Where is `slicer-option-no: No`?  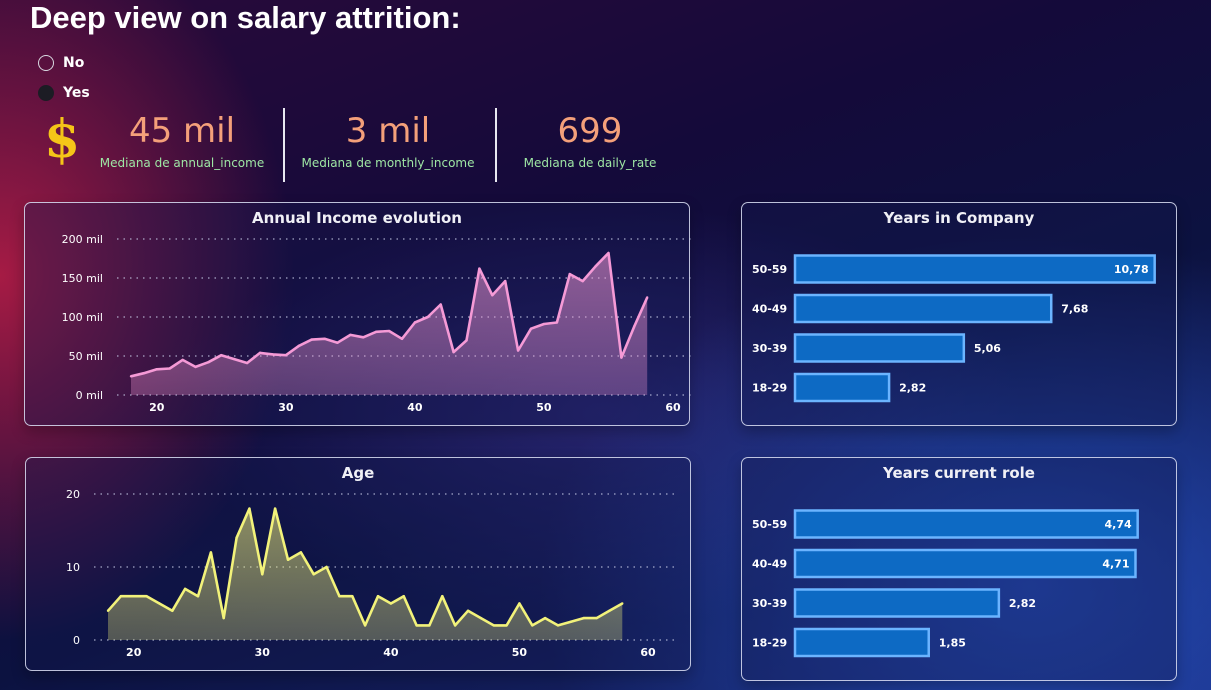
slicer-option-no: No is located at coordinates (64, 63).